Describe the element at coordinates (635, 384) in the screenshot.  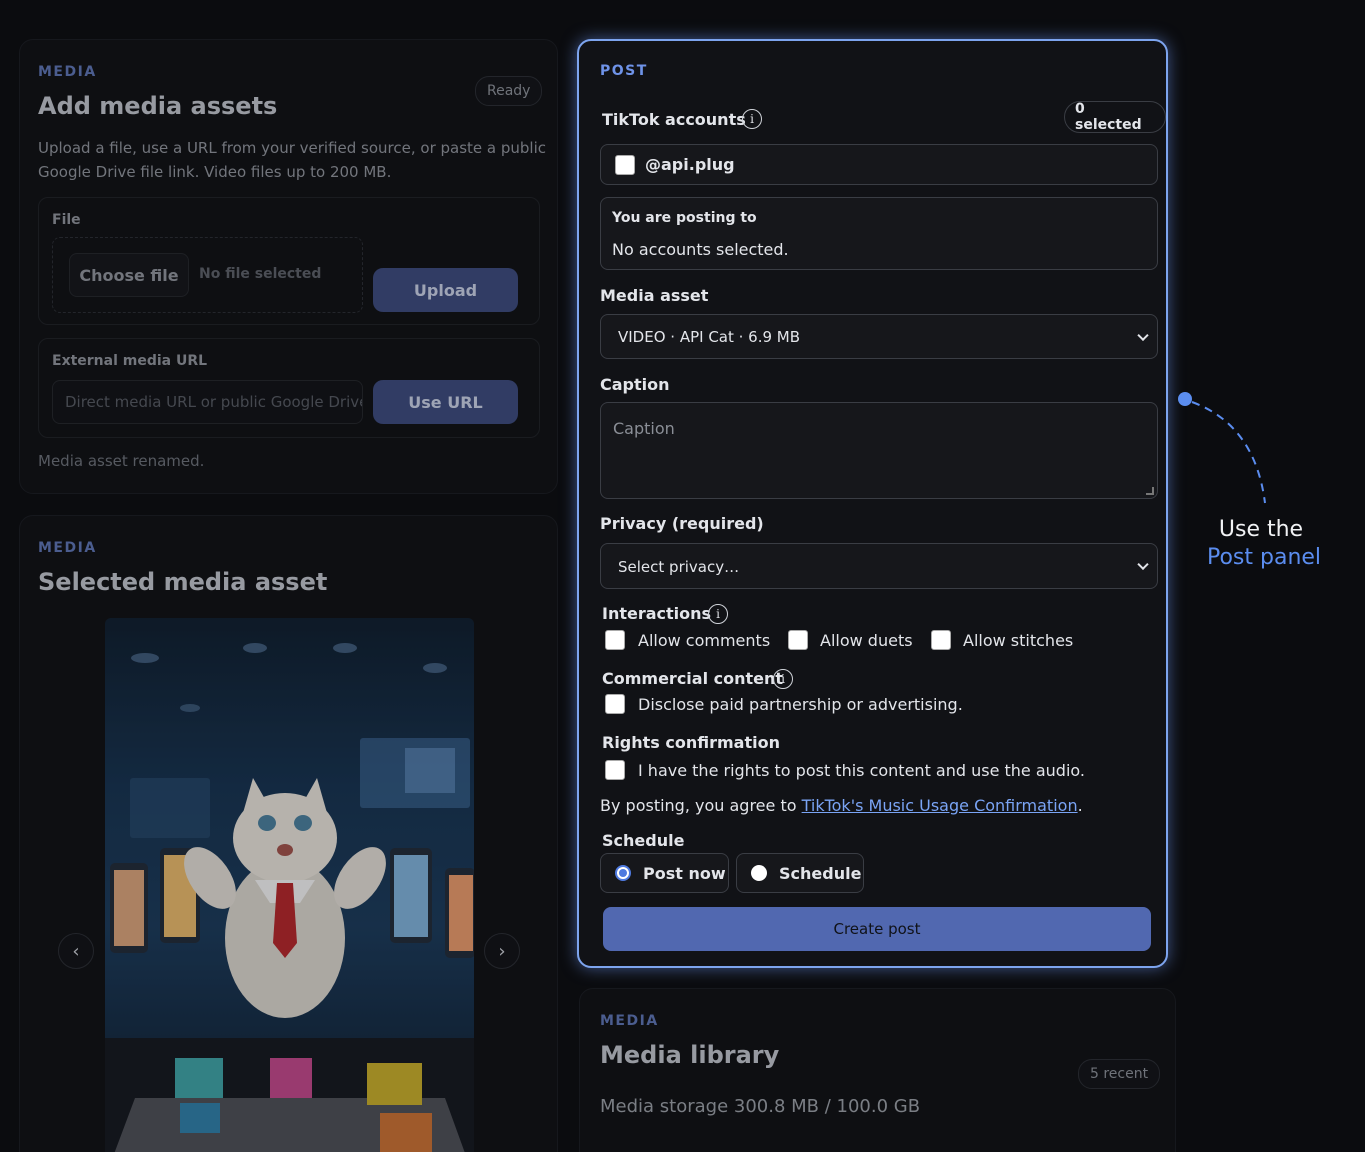
I see `caption-label: Caption` at that location.